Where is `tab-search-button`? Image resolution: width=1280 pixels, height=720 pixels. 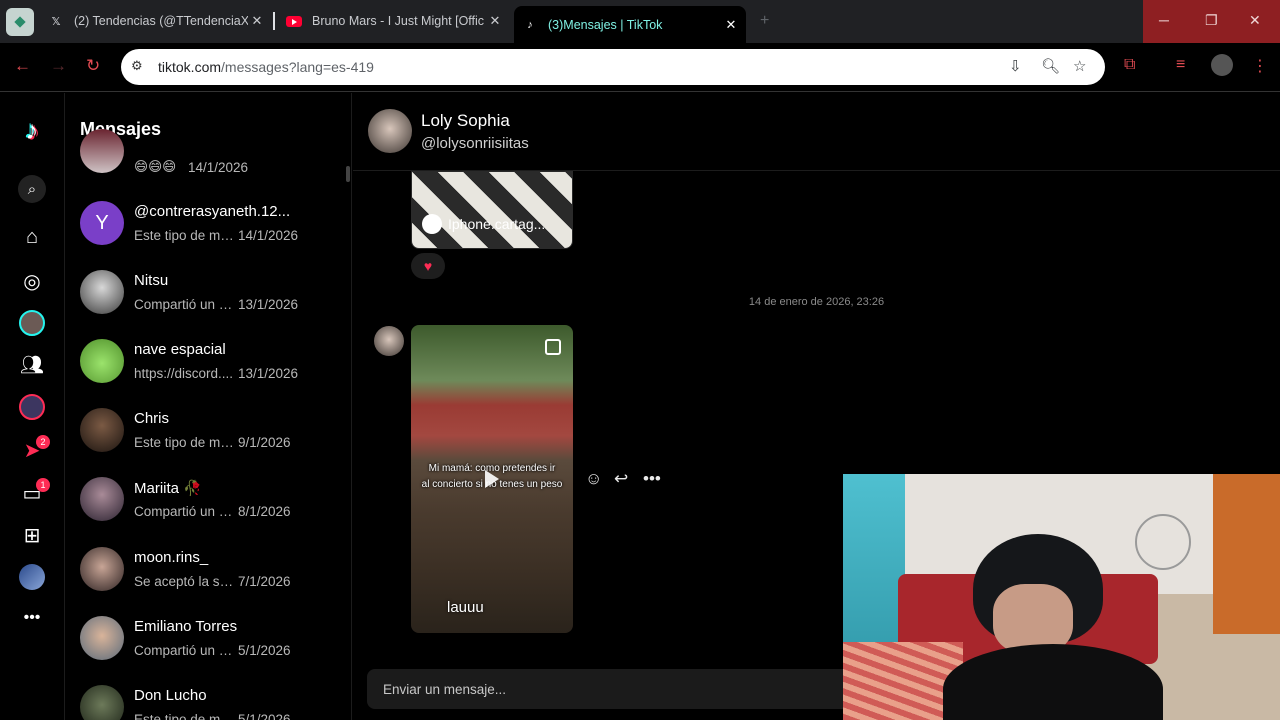
tab-search-button is located at coordinates (20, 22).